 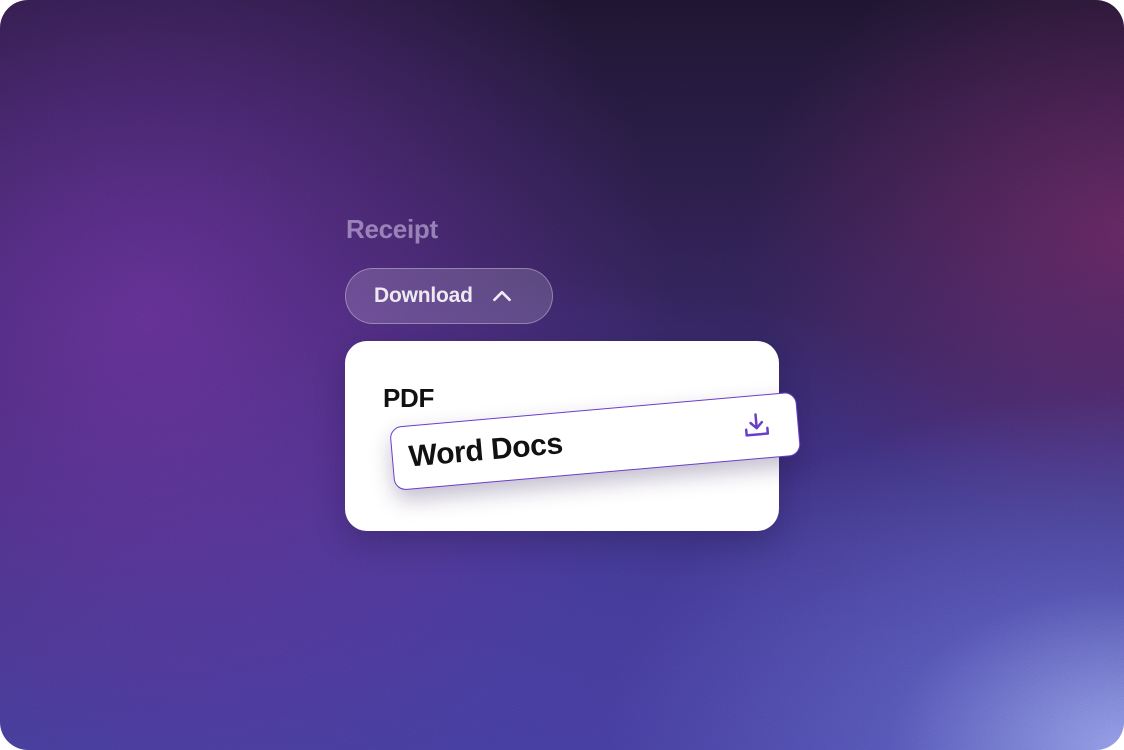 I want to click on download-icon, so click(x=756, y=425).